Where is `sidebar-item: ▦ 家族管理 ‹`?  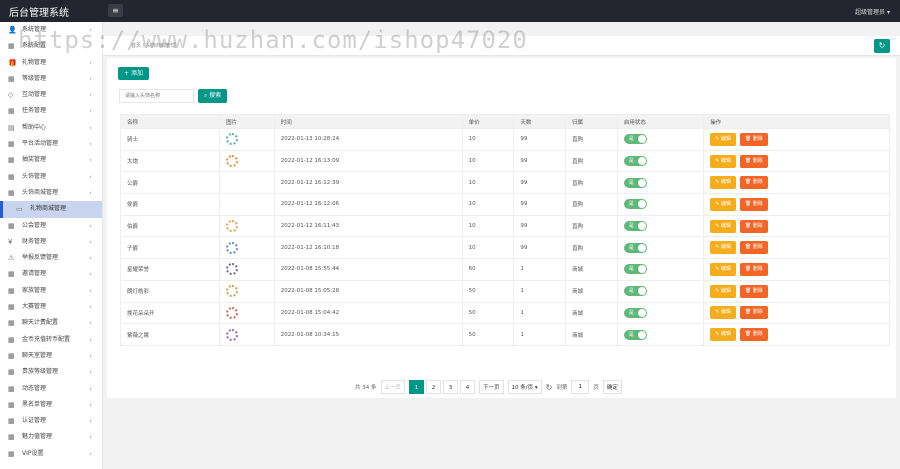 sidebar-item: ▦ 家族管理 ‹ is located at coordinates (51, 291).